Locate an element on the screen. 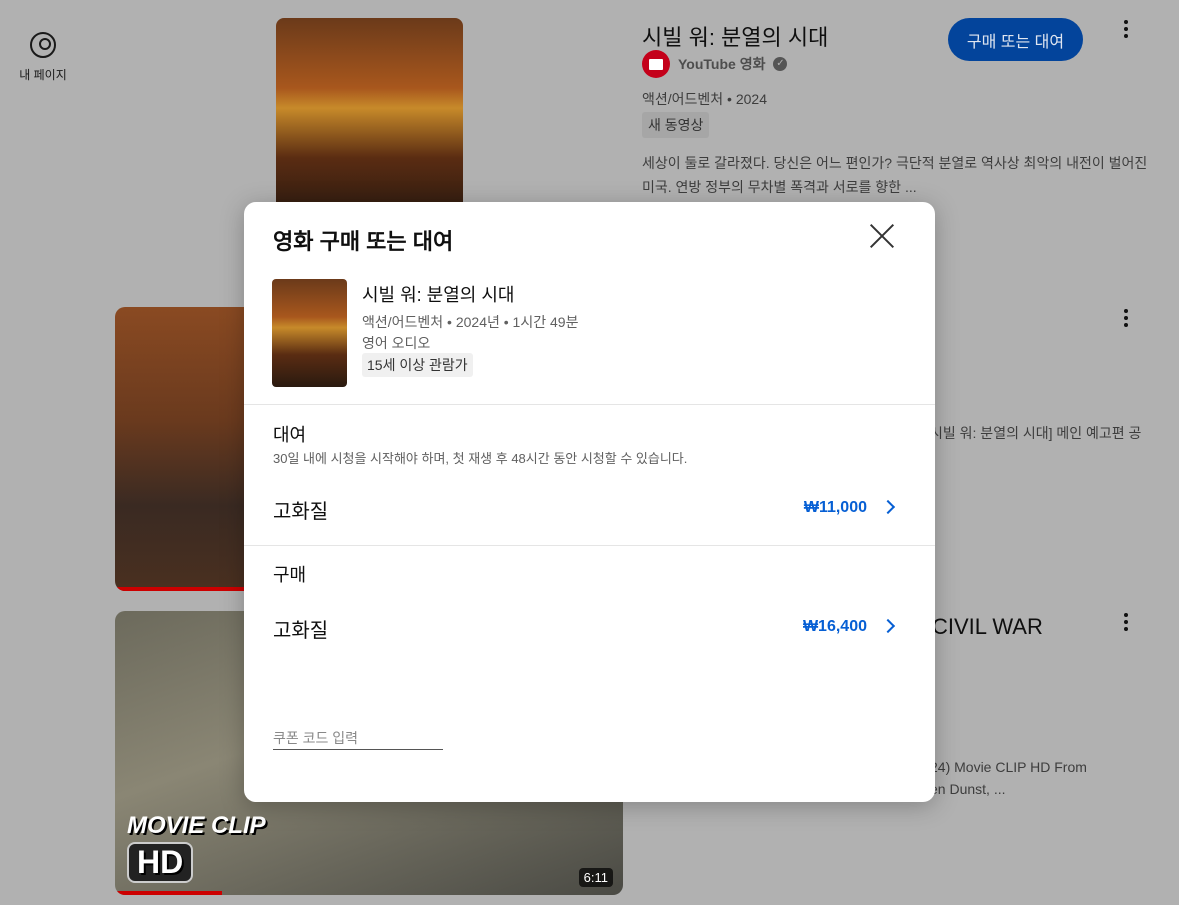 The width and height of the screenshot is (1179, 905). video-duration: 6:11 is located at coordinates (595, 877).